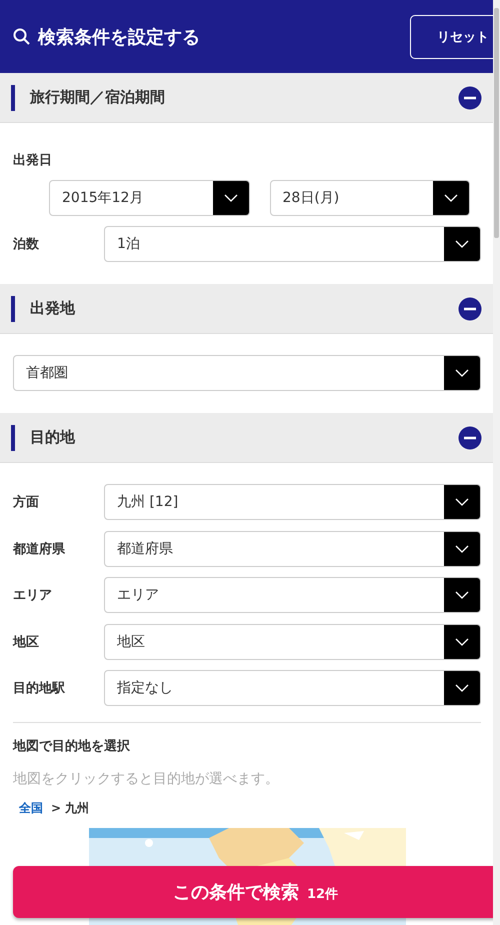 This screenshot has height=925, width=500. Describe the element at coordinates (146, 779) in the screenshot. I see `map-hint: 地図をクリックすると目的地が選べます。` at that location.